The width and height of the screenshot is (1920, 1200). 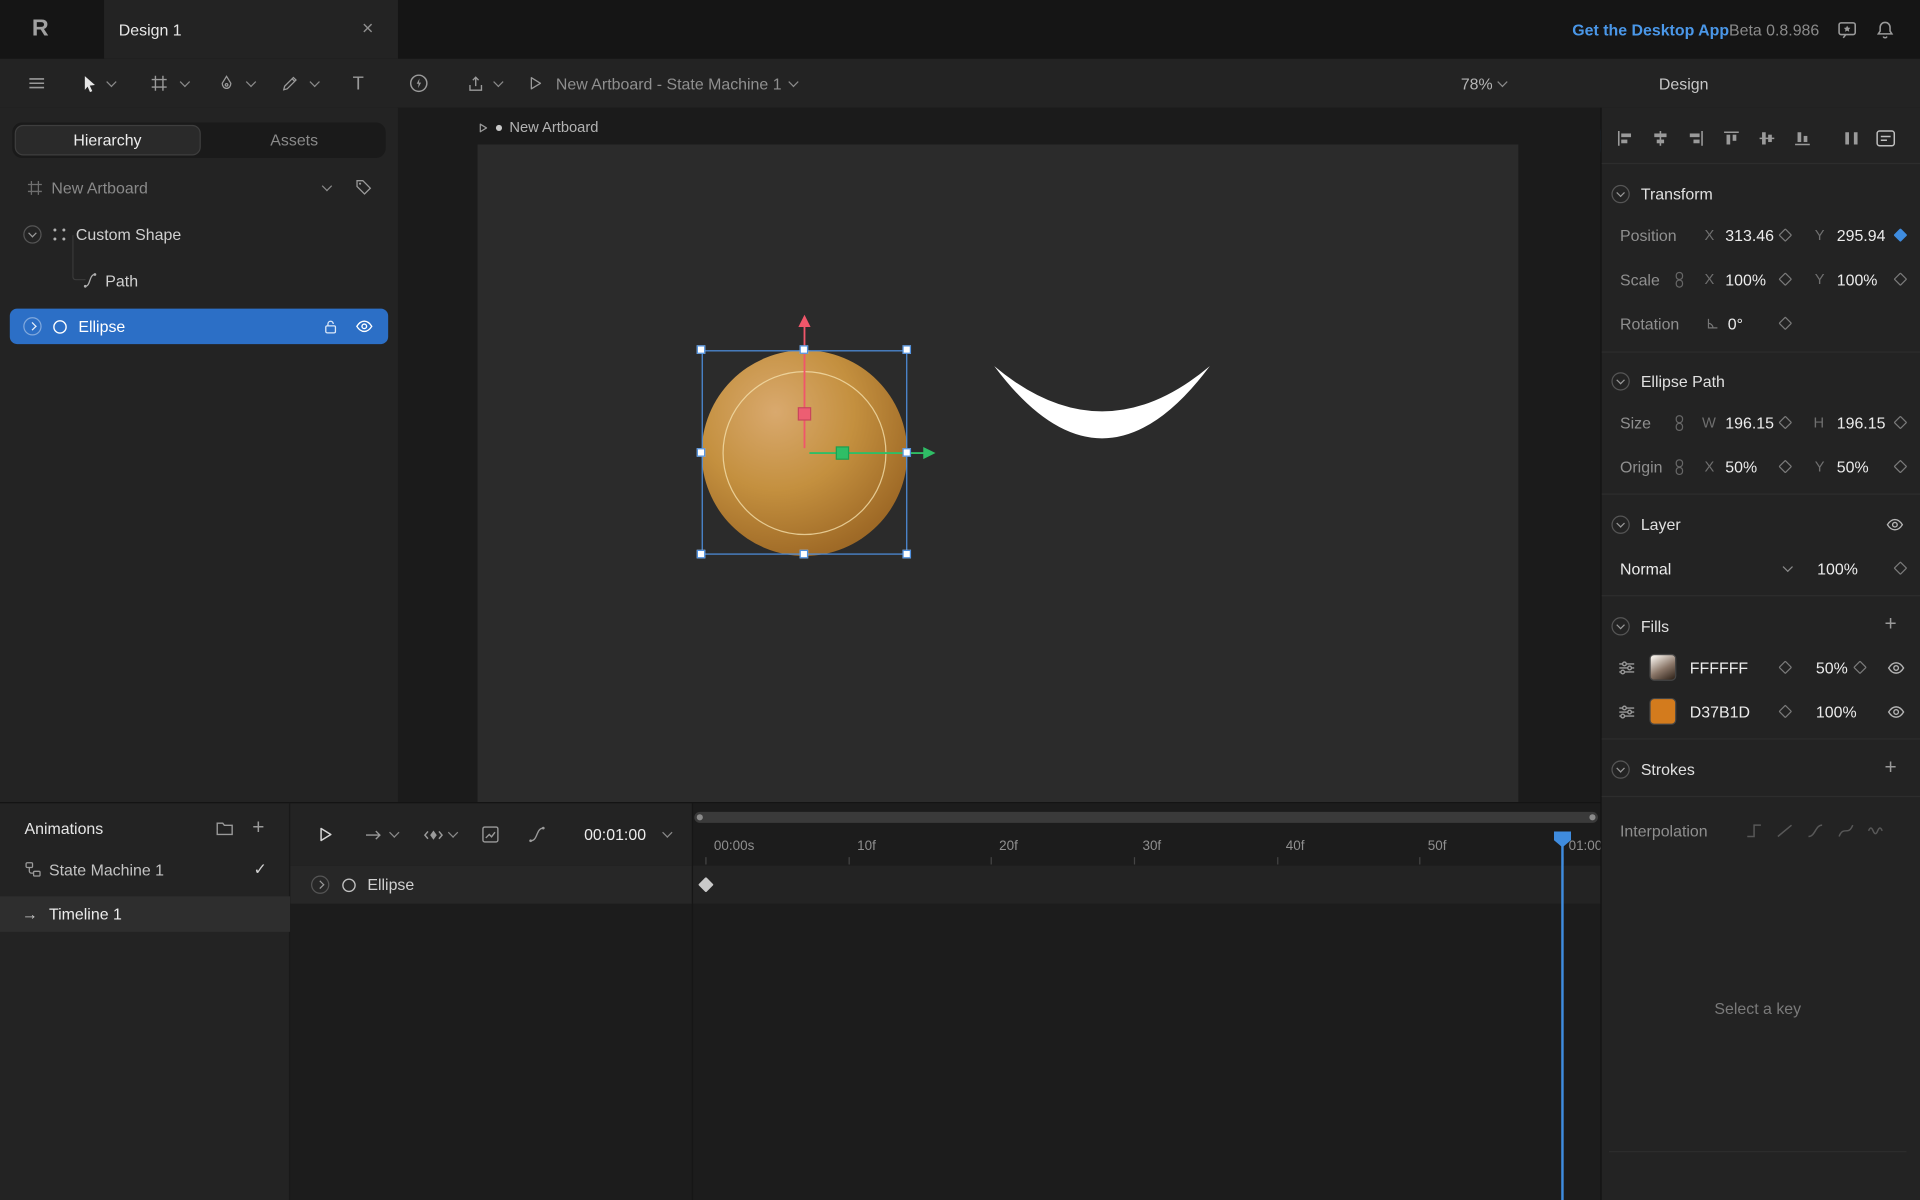 What do you see at coordinates (367, 29) in the screenshot?
I see `tab-close-icon: ×` at bounding box center [367, 29].